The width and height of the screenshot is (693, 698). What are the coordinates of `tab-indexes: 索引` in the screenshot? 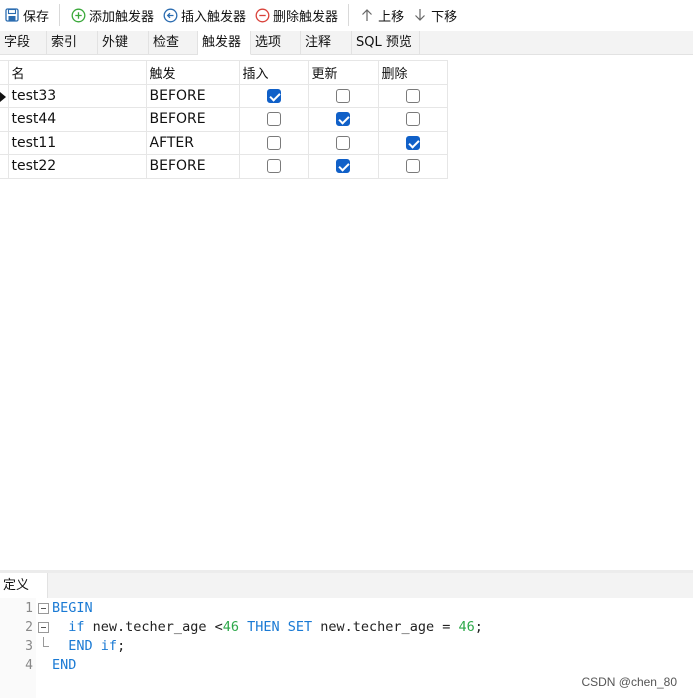 It's located at (72, 43).